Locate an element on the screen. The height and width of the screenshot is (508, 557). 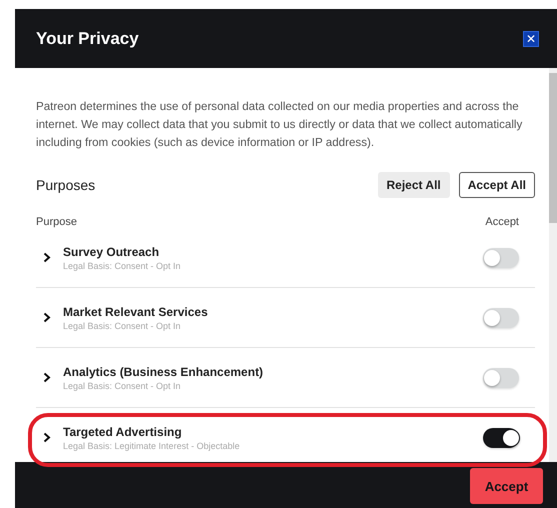
purposes-heading: Purposes is located at coordinates (66, 185).